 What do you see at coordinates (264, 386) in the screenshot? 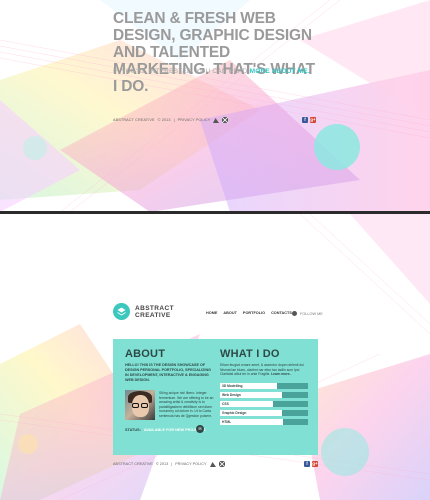
I see `skill-bar: 3D Modelling` at bounding box center [264, 386].